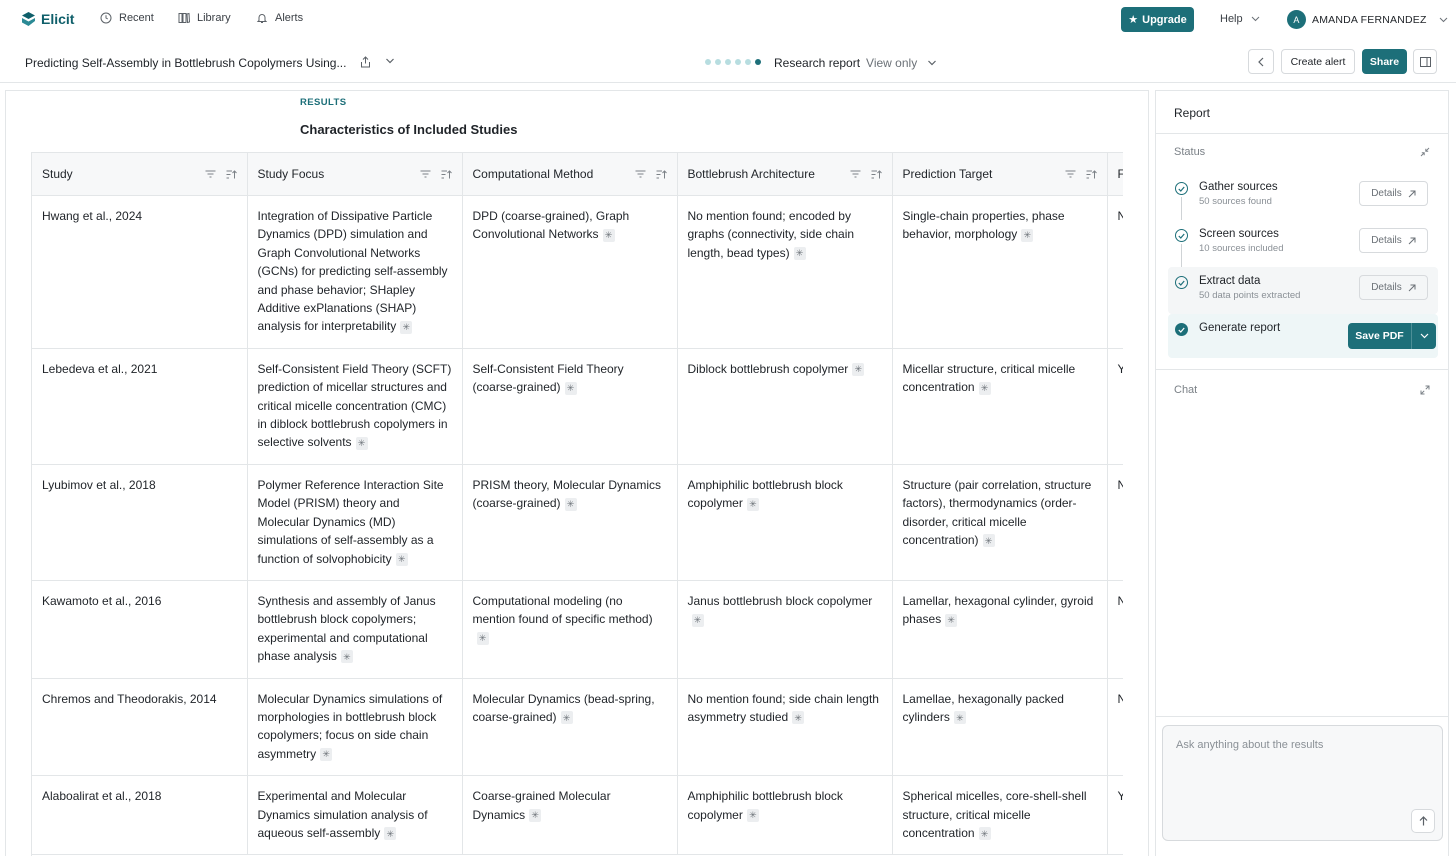 The width and height of the screenshot is (1456, 856). What do you see at coordinates (48, 19) in the screenshot?
I see `elicit-logo: Elicit` at bounding box center [48, 19].